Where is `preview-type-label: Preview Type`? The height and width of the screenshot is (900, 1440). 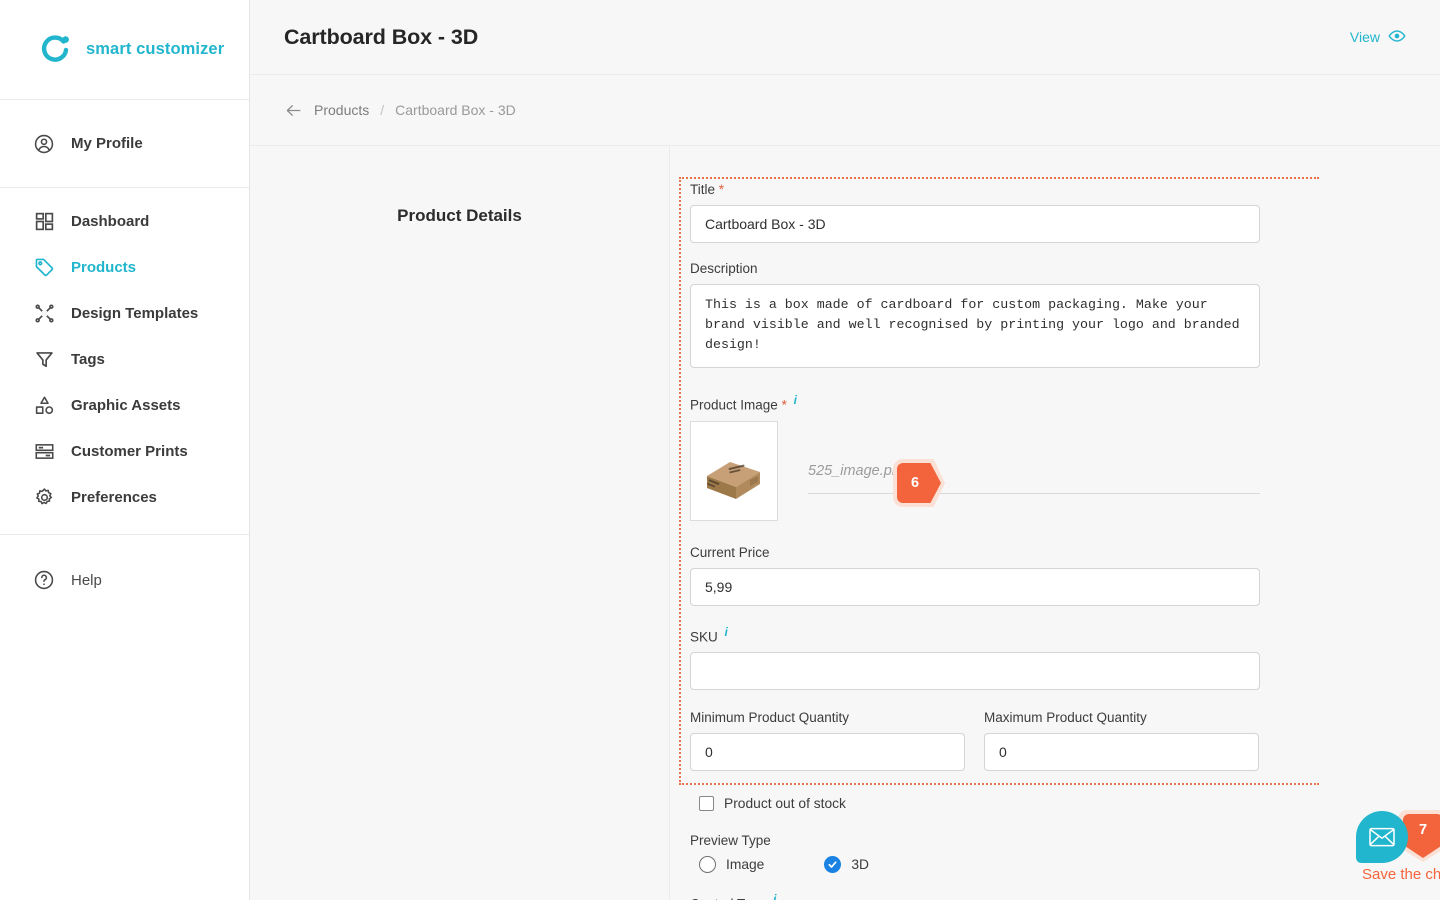
preview-type-label: Preview Type is located at coordinates (730, 840).